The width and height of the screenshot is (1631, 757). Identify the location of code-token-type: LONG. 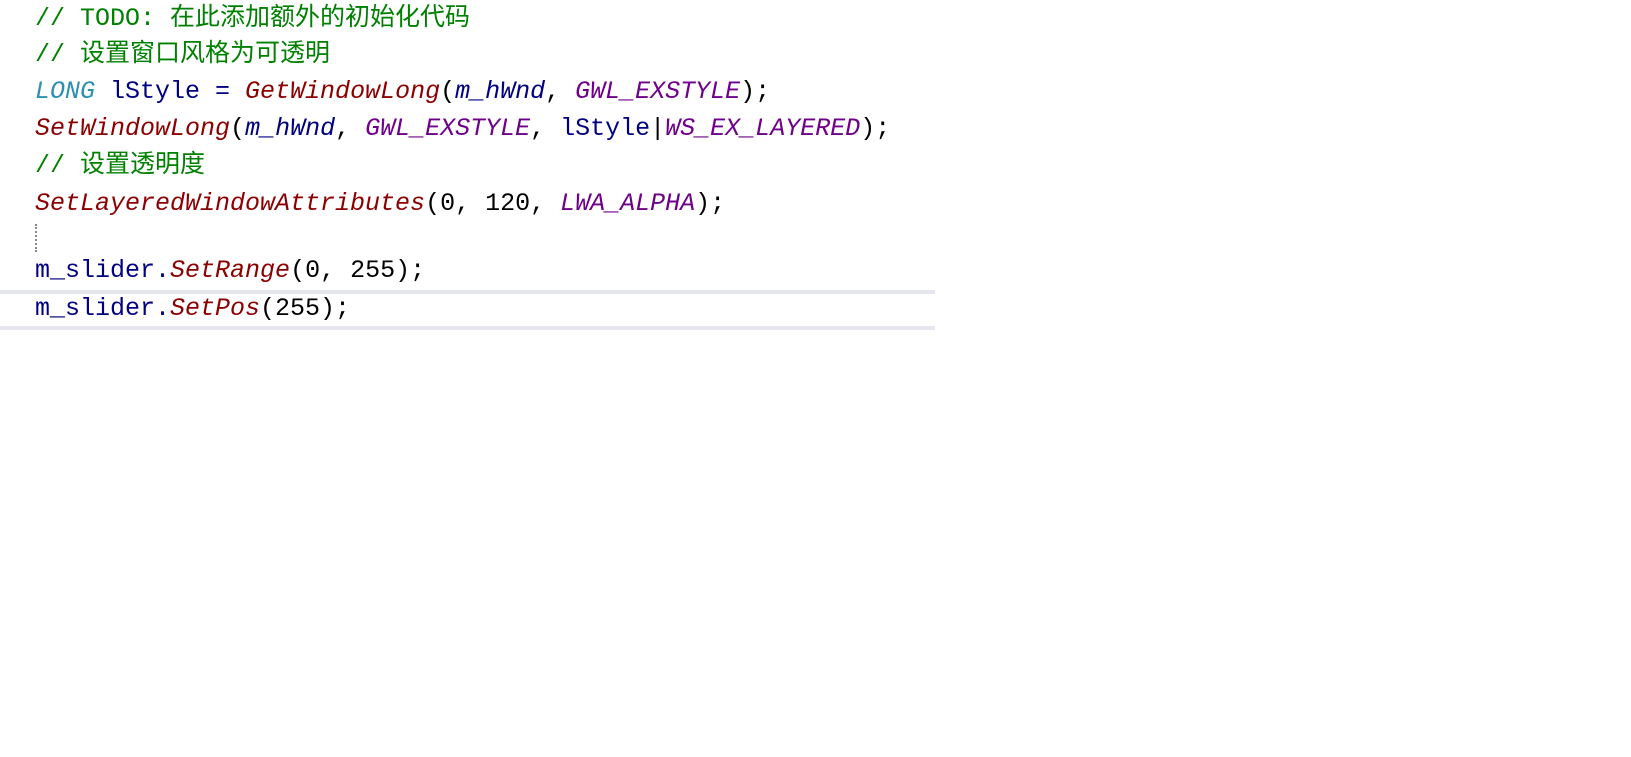
(65, 91).